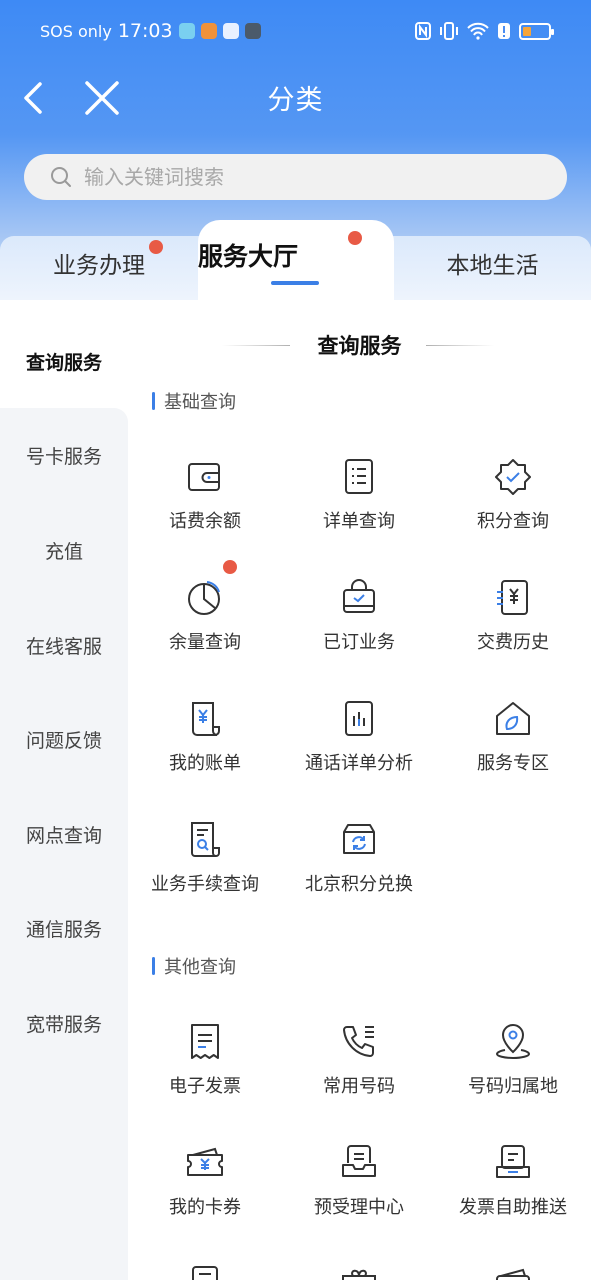 This screenshot has height=1280, width=591. I want to click on grid-item-label: 话费余额, so click(205, 521).